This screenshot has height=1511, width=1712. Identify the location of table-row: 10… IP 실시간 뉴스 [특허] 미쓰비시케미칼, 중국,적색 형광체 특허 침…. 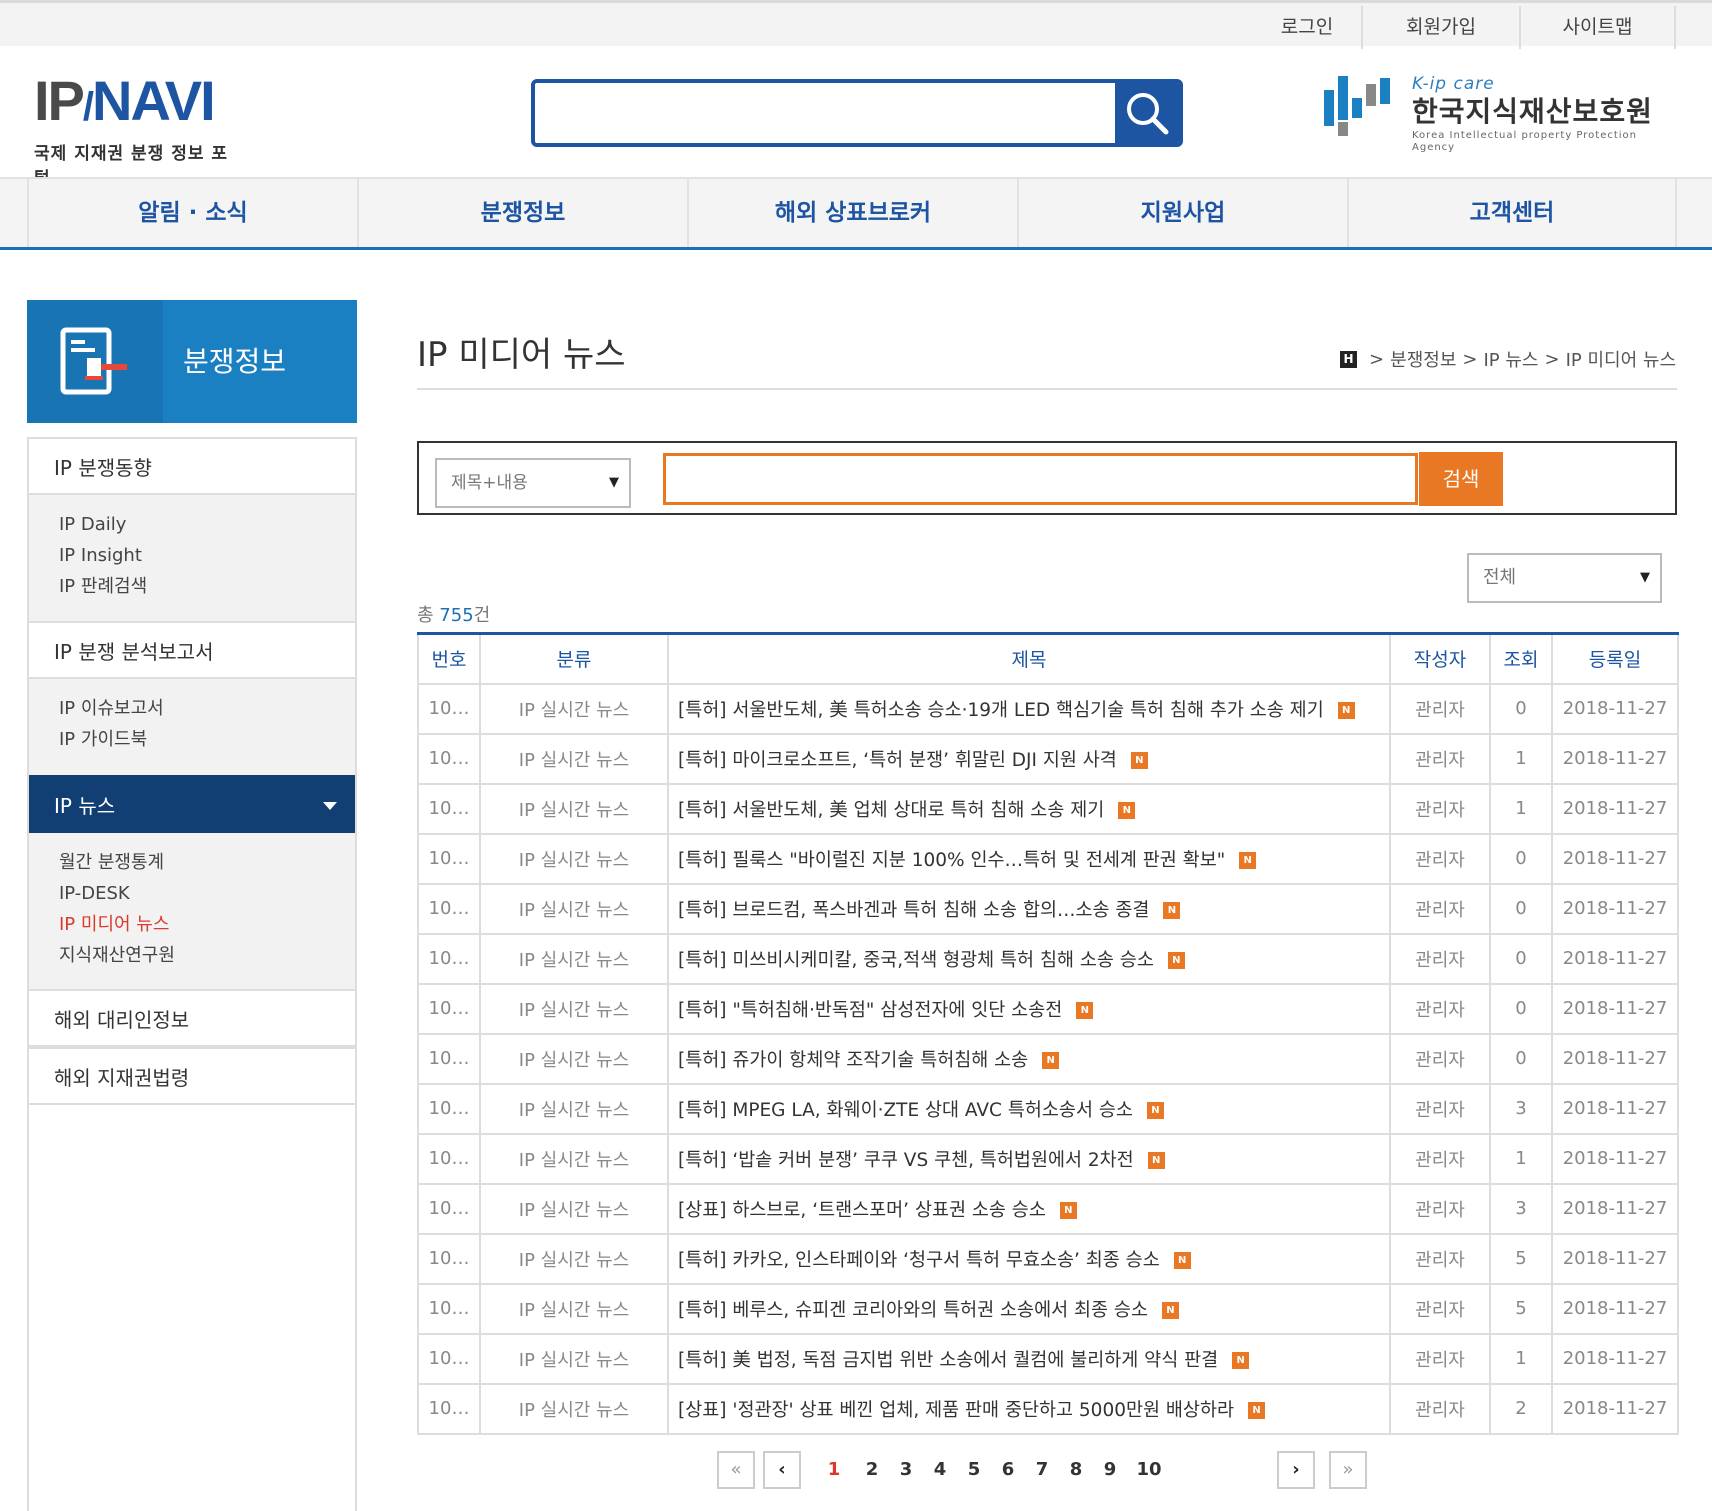
(1048, 958).